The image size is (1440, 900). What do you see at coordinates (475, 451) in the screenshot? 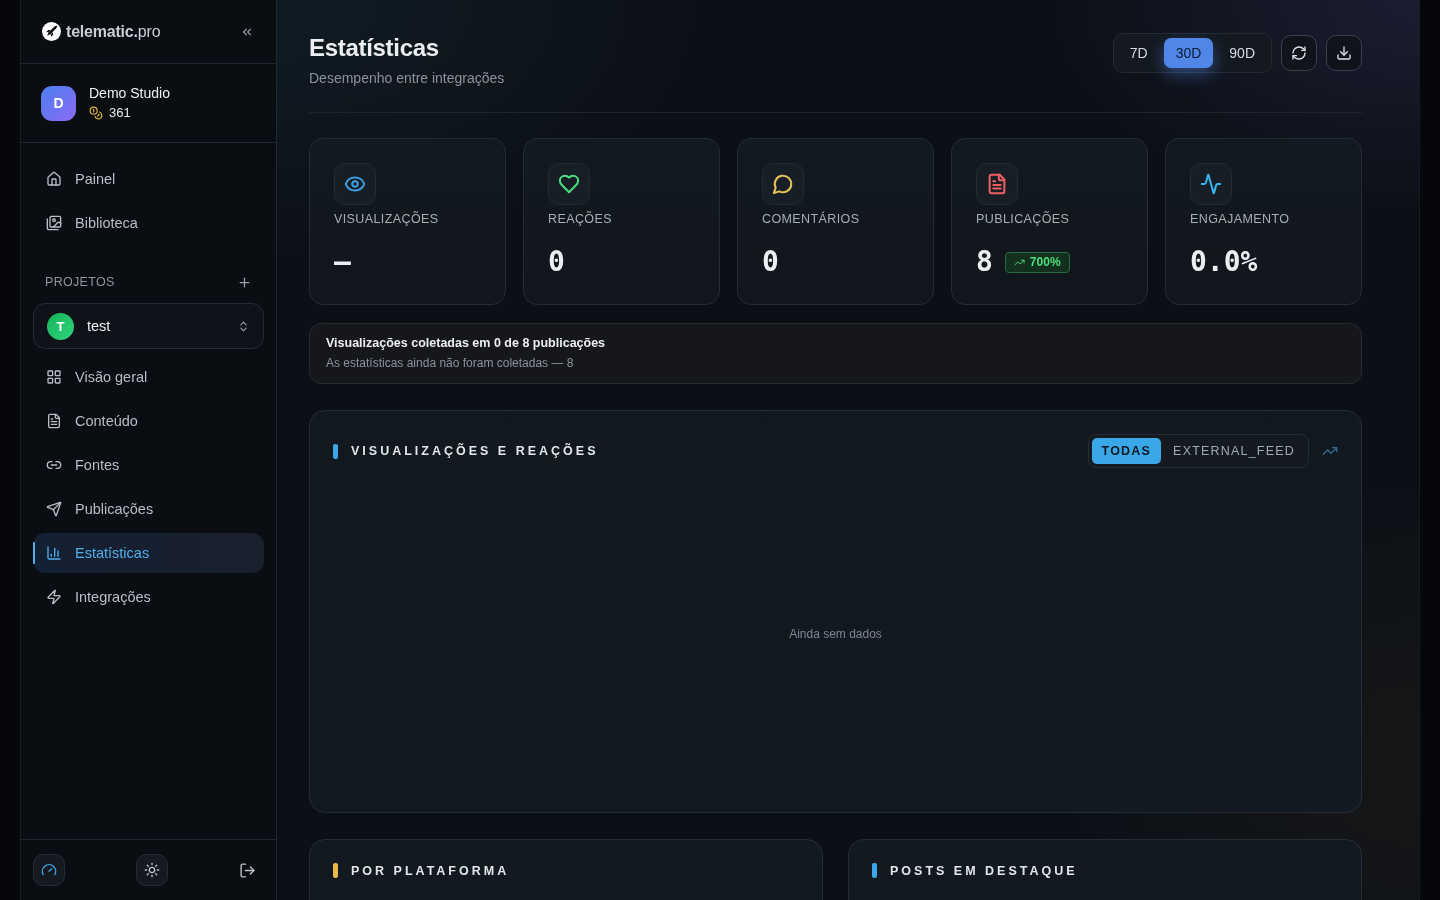
I see `panel-title: VISUALIZAÇÕES E REAÇÕES` at bounding box center [475, 451].